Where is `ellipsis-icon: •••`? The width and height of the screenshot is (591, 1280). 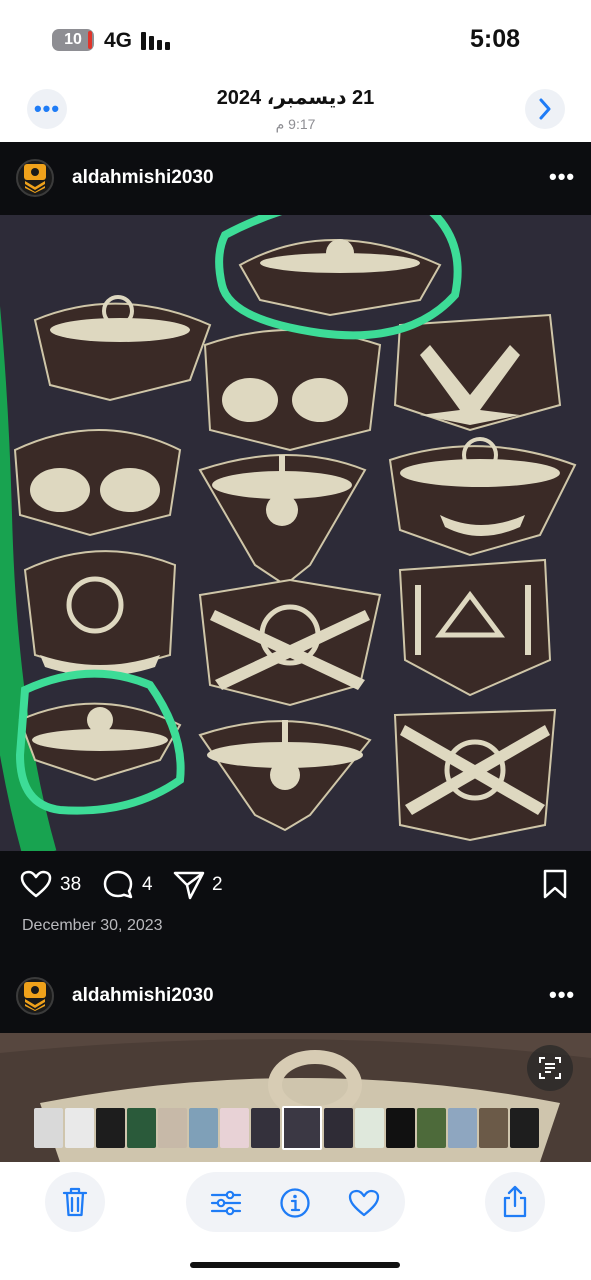 ellipsis-icon: ••• is located at coordinates (47, 108).